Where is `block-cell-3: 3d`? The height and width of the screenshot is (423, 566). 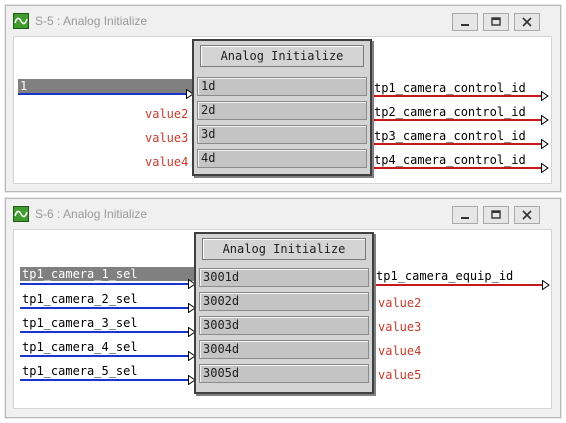
block-cell-3: 3d is located at coordinates (282, 134).